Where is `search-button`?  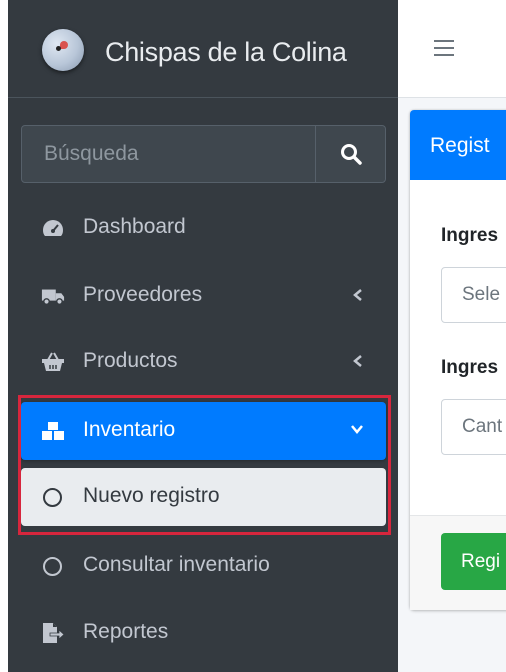 search-button is located at coordinates (350, 154).